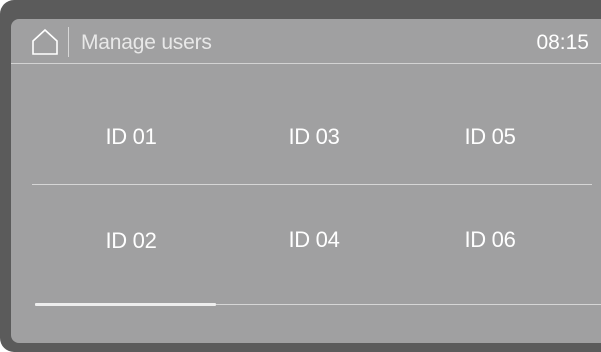 The width and height of the screenshot is (601, 352). I want to click on header-divider, so click(306, 63).